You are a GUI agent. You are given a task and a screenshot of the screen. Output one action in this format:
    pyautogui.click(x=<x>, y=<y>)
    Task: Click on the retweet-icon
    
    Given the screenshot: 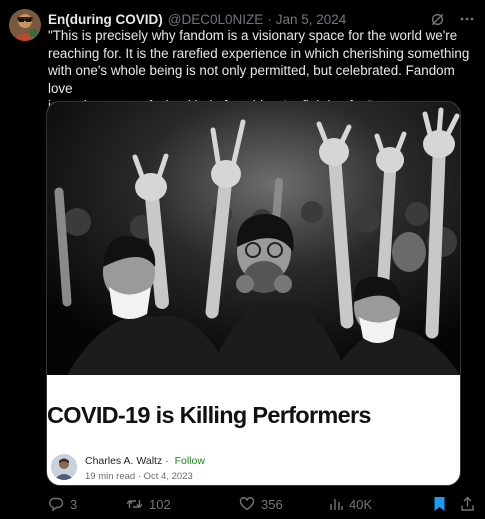 What is the action you would take?
    pyautogui.click(x=134, y=504)
    